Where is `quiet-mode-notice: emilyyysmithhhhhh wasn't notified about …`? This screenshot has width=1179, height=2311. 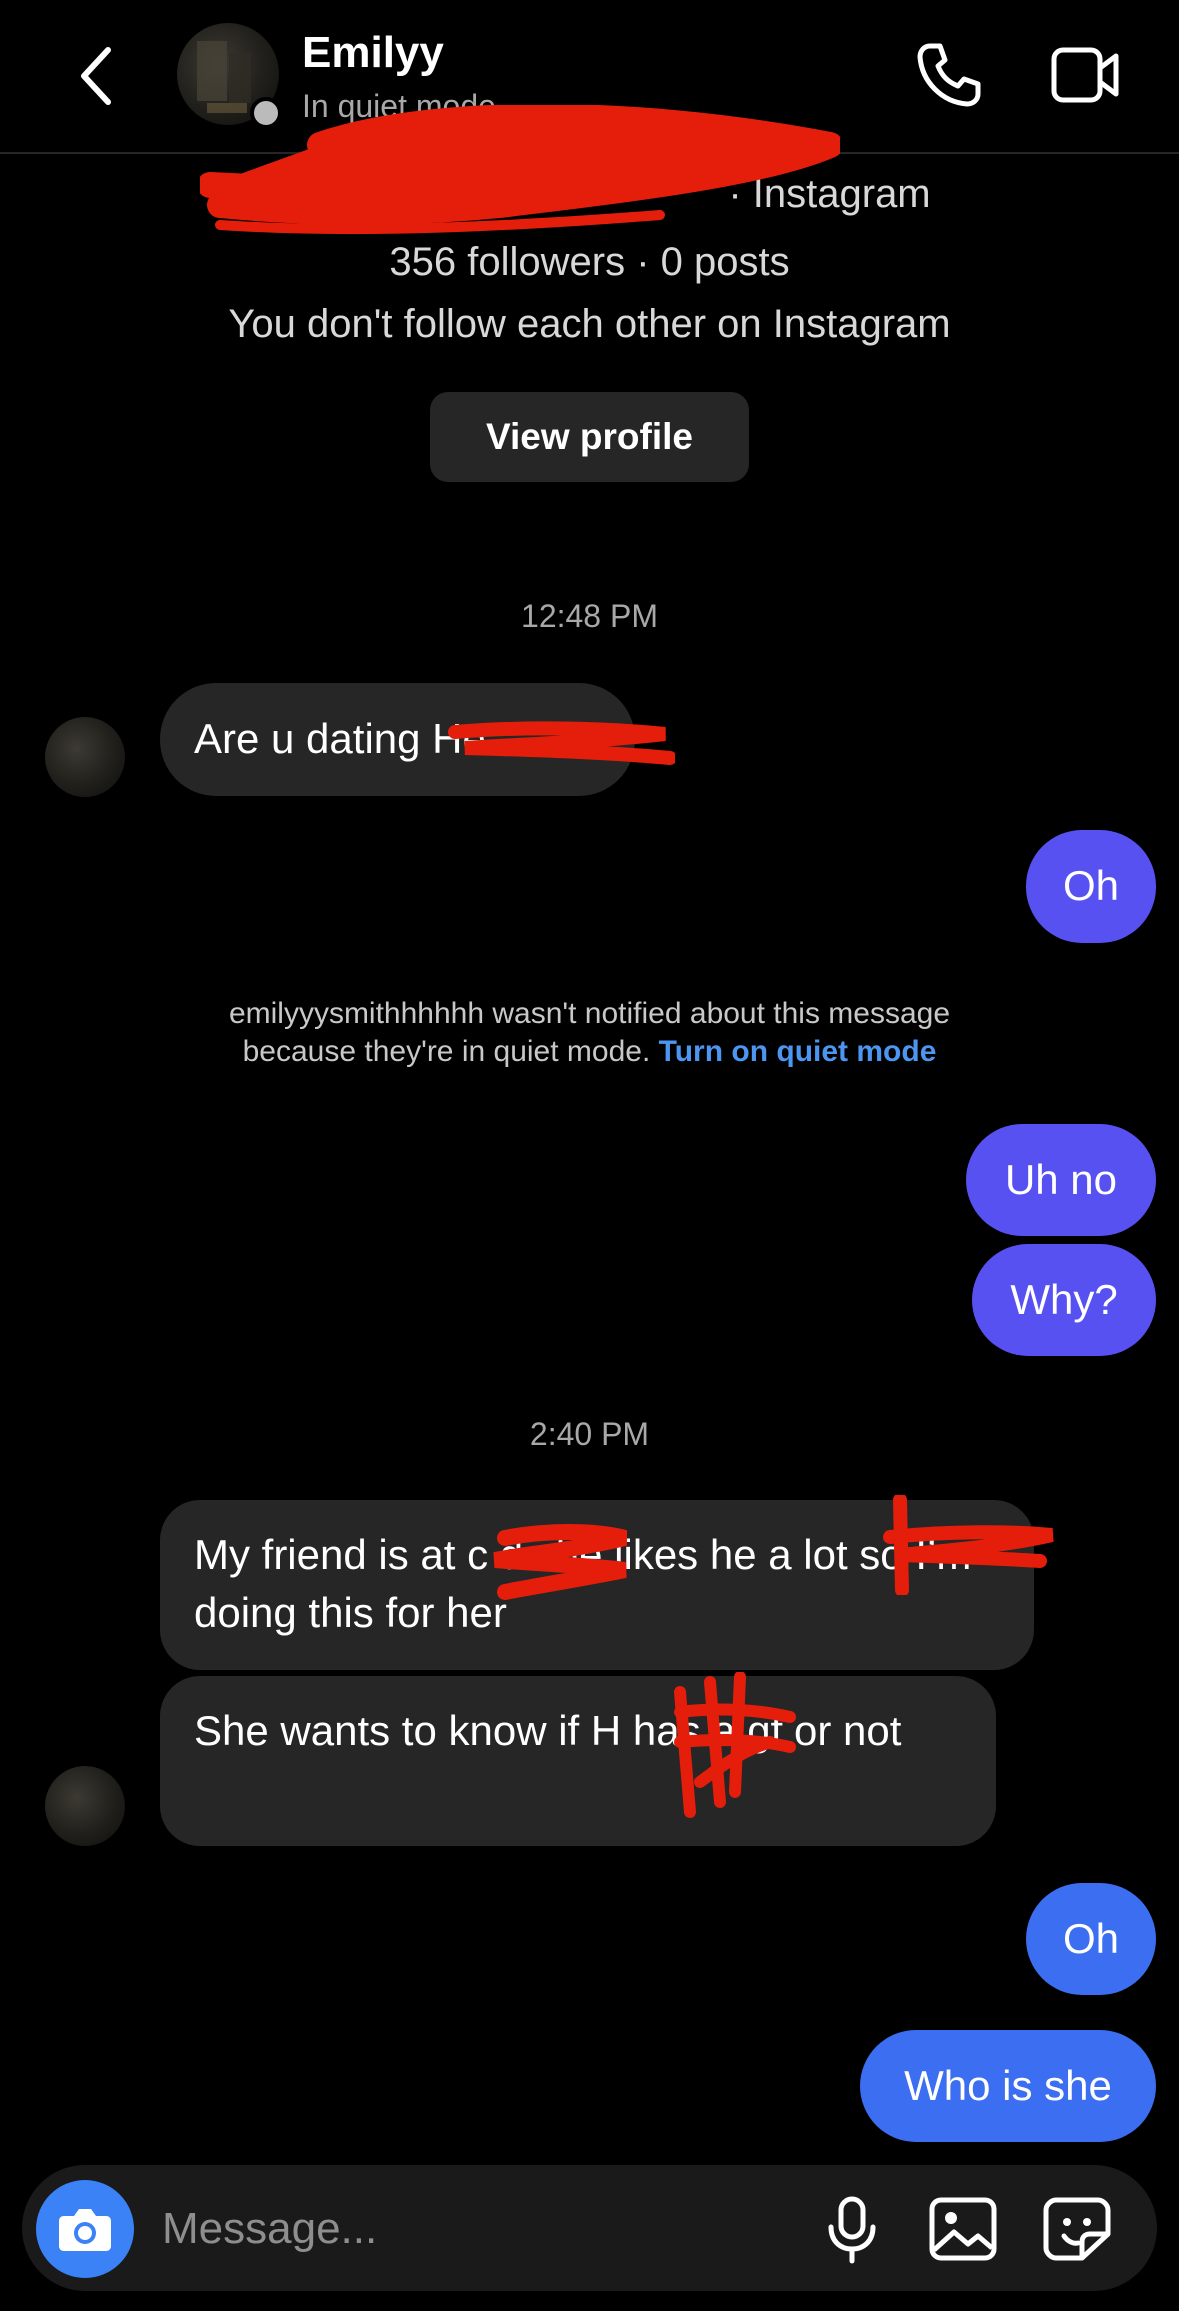
quiet-mode-notice: emilyyysmithhhhhh wasn't notified about … is located at coordinates (589, 1033).